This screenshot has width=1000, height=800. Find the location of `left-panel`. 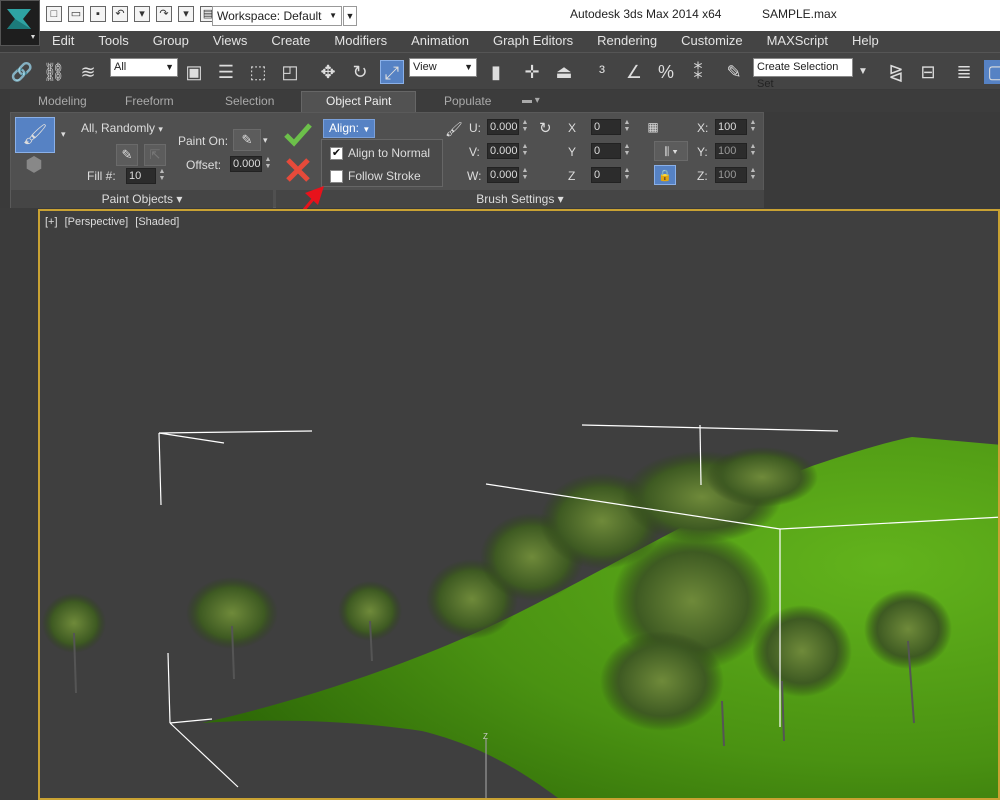

left-panel is located at coordinates (19, 504).